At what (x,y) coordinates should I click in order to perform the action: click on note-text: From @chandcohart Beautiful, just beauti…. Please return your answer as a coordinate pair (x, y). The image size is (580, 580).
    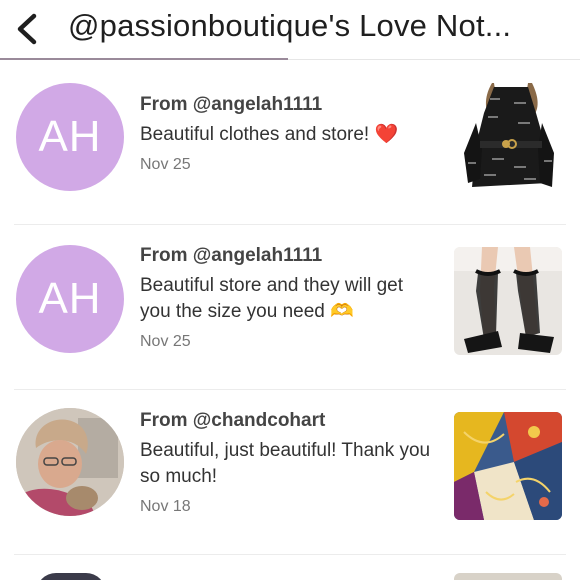
    Looking at the image, I should click on (288, 463).